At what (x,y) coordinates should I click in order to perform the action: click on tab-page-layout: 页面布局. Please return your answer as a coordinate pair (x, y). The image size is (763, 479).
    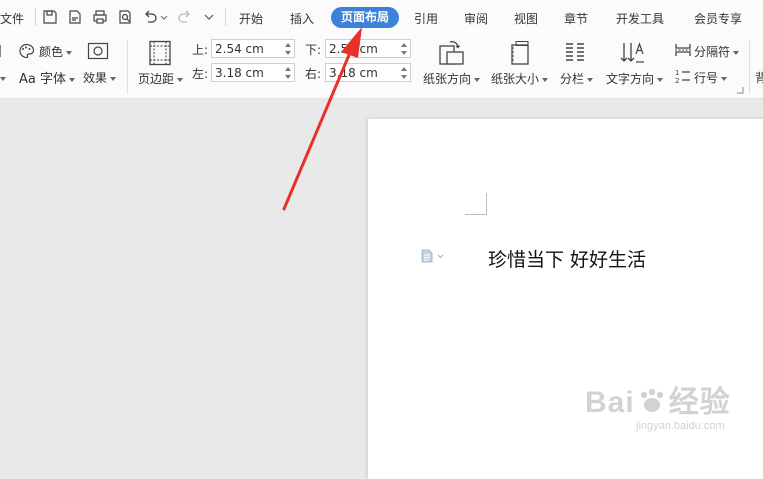
    Looking at the image, I should click on (365, 17).